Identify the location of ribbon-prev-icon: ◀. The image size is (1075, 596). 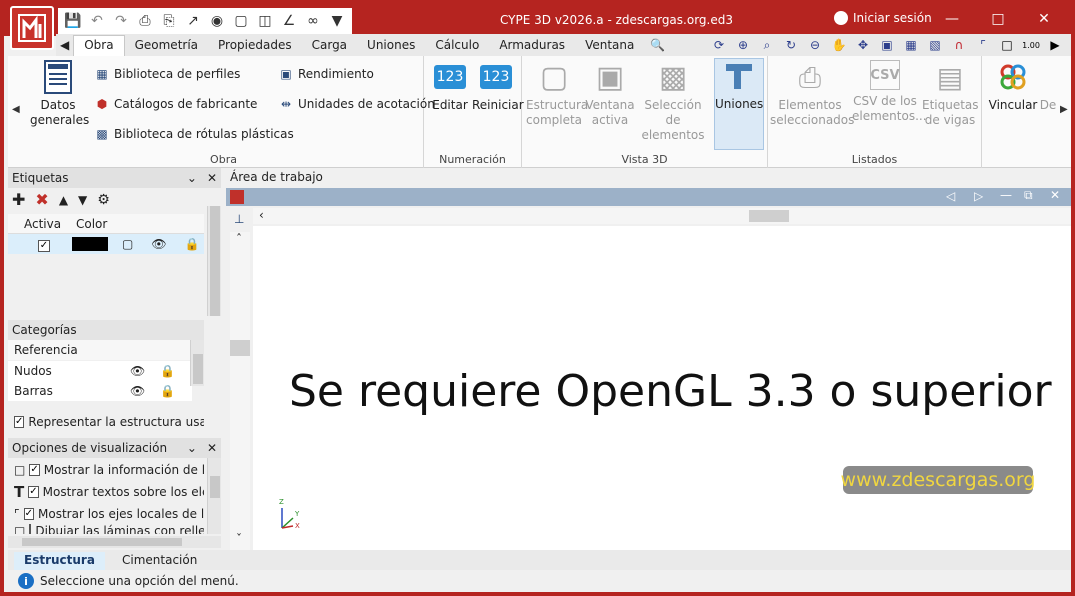
(16, 109).